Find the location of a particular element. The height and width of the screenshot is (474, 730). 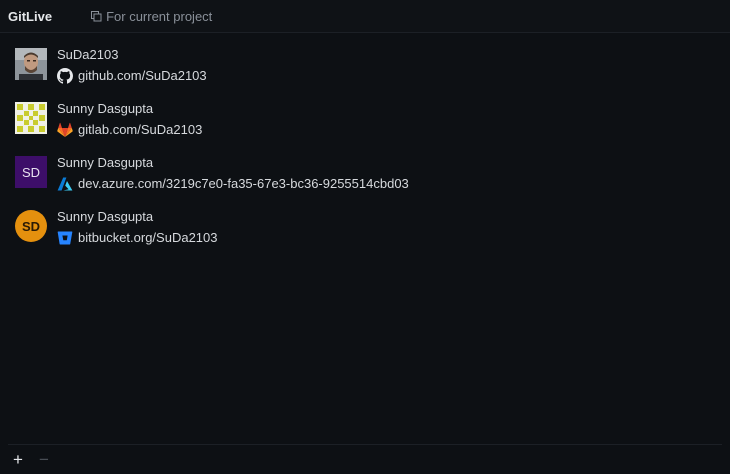

bitbucket-icon is located at coordinates (65, 238).